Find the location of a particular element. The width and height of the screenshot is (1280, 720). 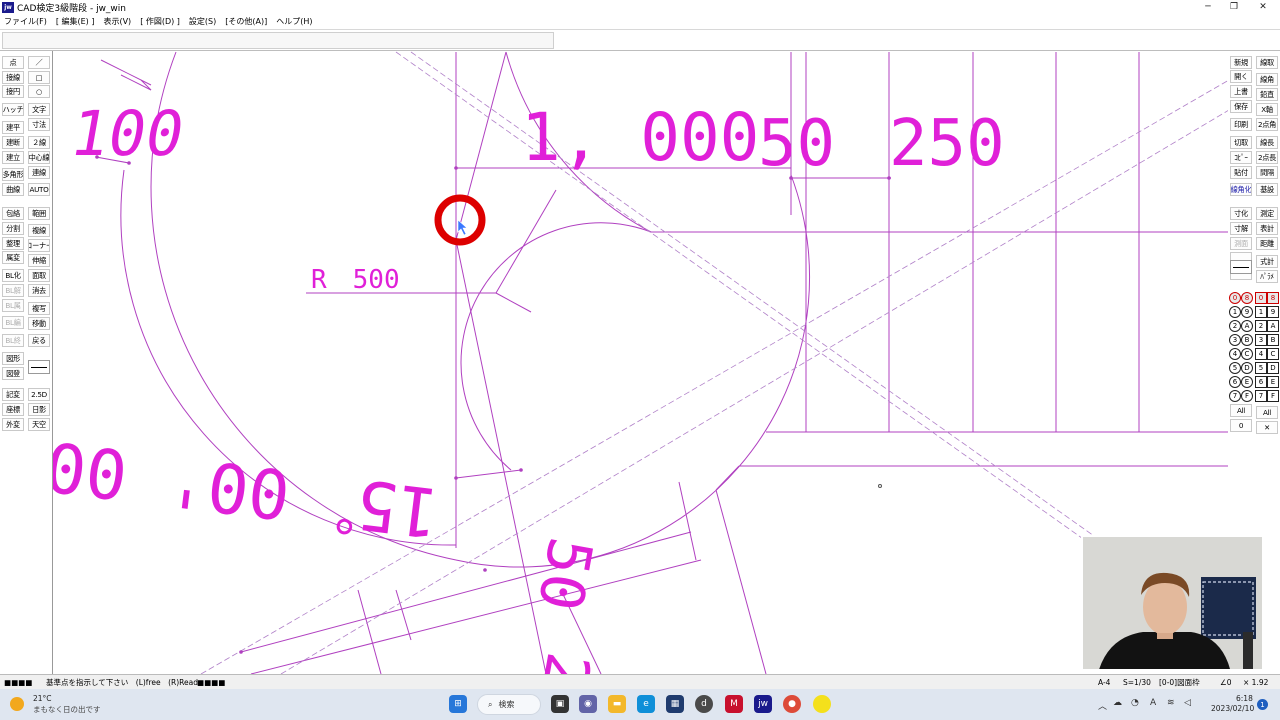

task-view-icon: ▣ is located at coordinates (560, 704).